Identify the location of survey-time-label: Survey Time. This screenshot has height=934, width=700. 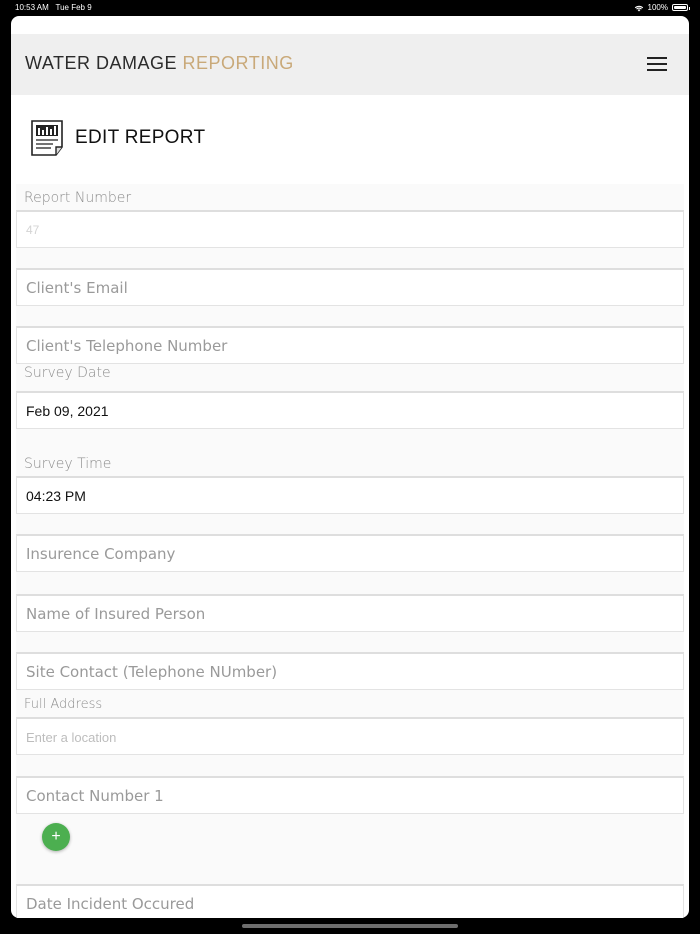
(68, 464).